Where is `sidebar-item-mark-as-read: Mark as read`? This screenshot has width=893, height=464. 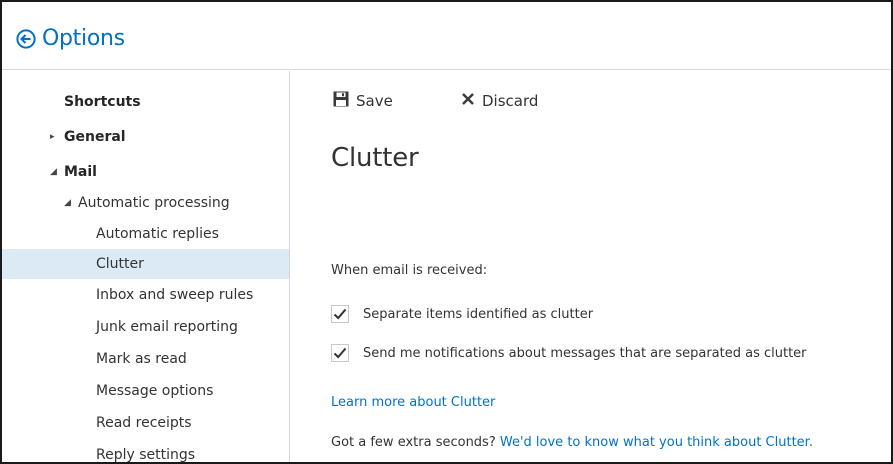
sidebar-item-mark-as-read: Mark as read is located at coordinates (145, 359).